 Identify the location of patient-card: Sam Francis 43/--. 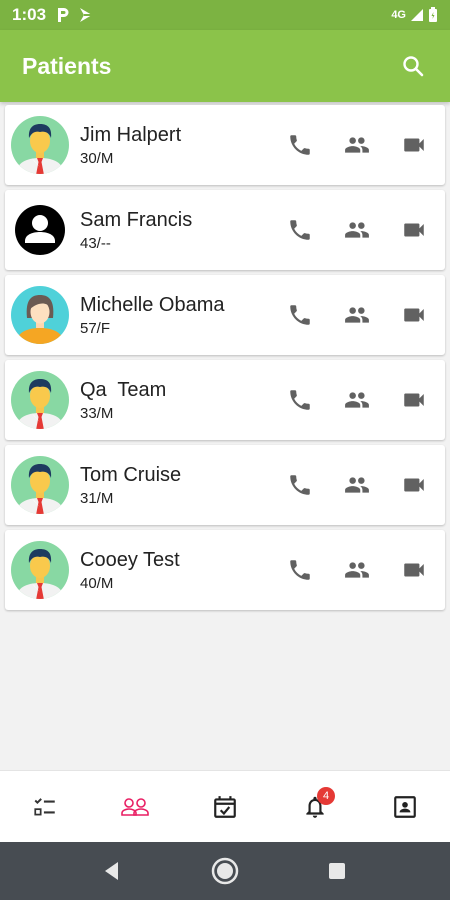
(225, 230).